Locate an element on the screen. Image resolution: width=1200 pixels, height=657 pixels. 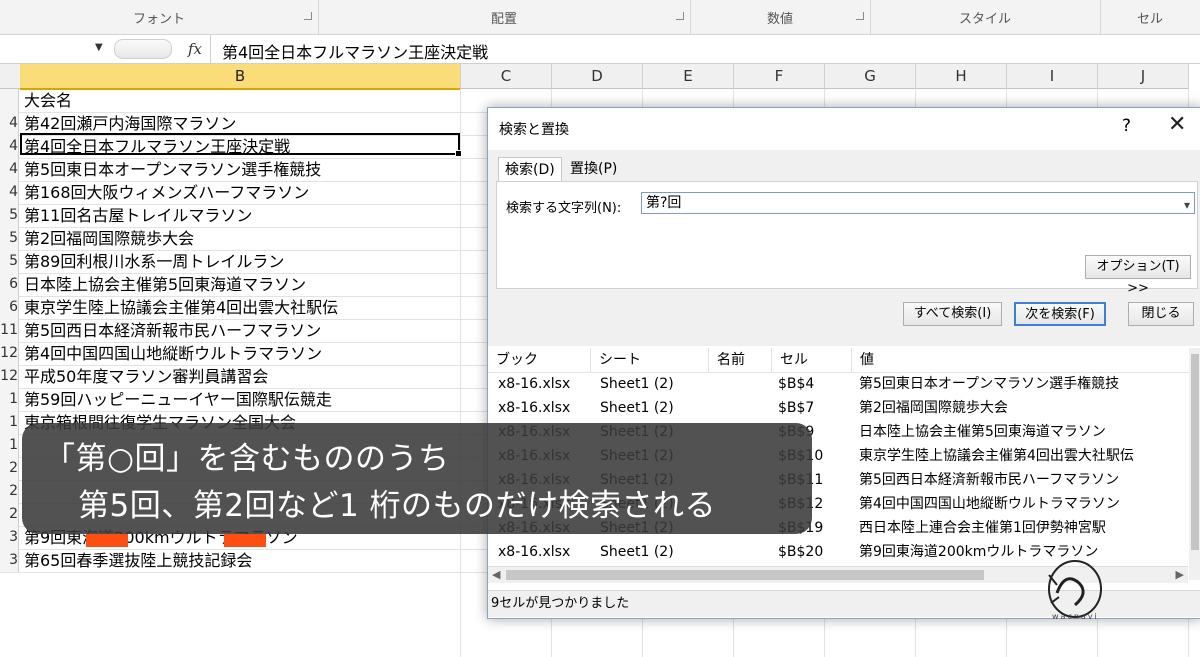
caption-overlay: 「第○回」を含むもののうち 第5回、第2回など1 桁のものだけ検索される is located at coordinates (417, 478).